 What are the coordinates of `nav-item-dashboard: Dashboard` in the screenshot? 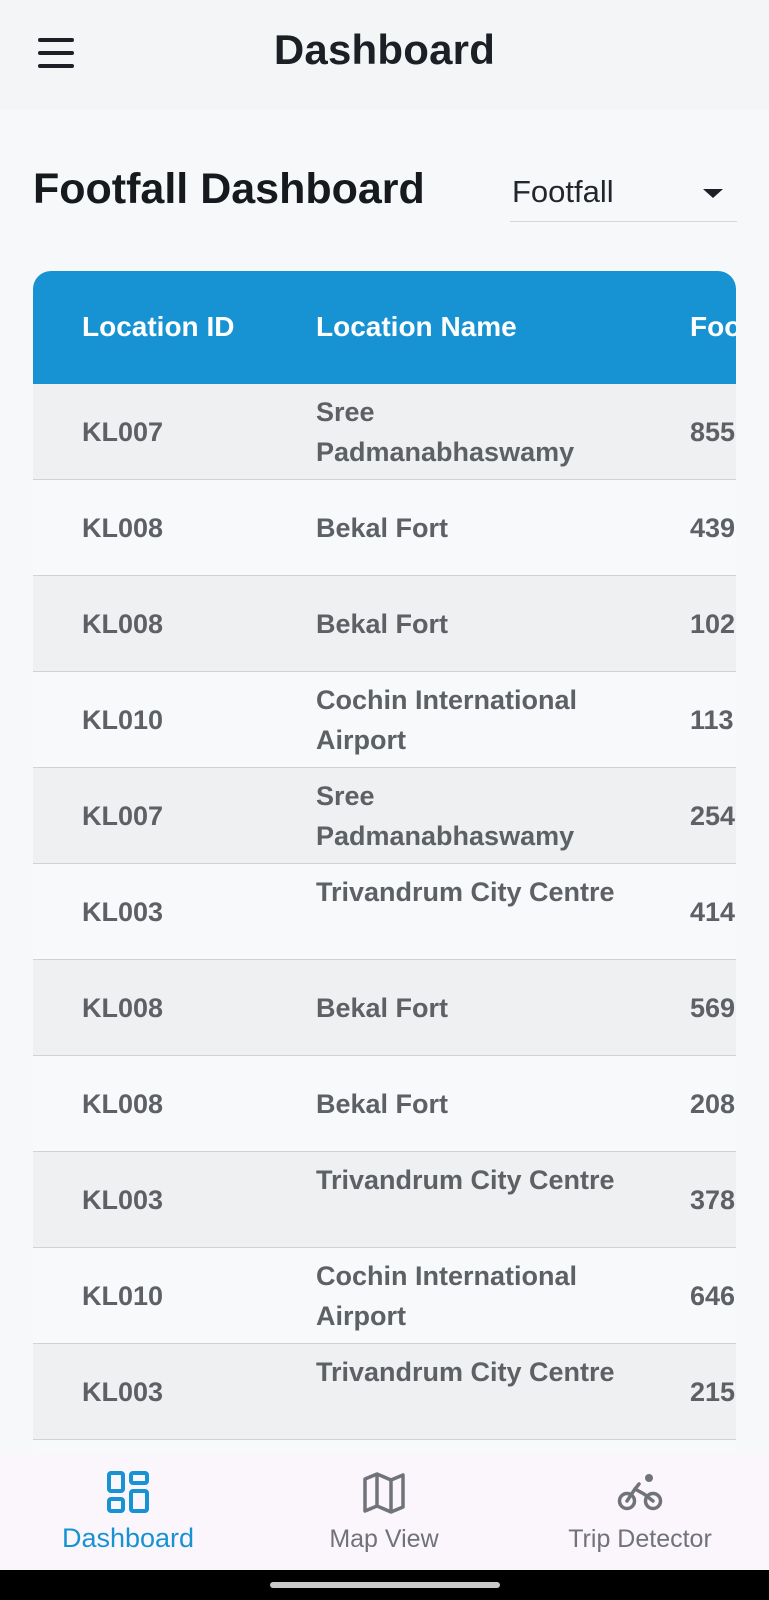 It's located at (128, 1512).